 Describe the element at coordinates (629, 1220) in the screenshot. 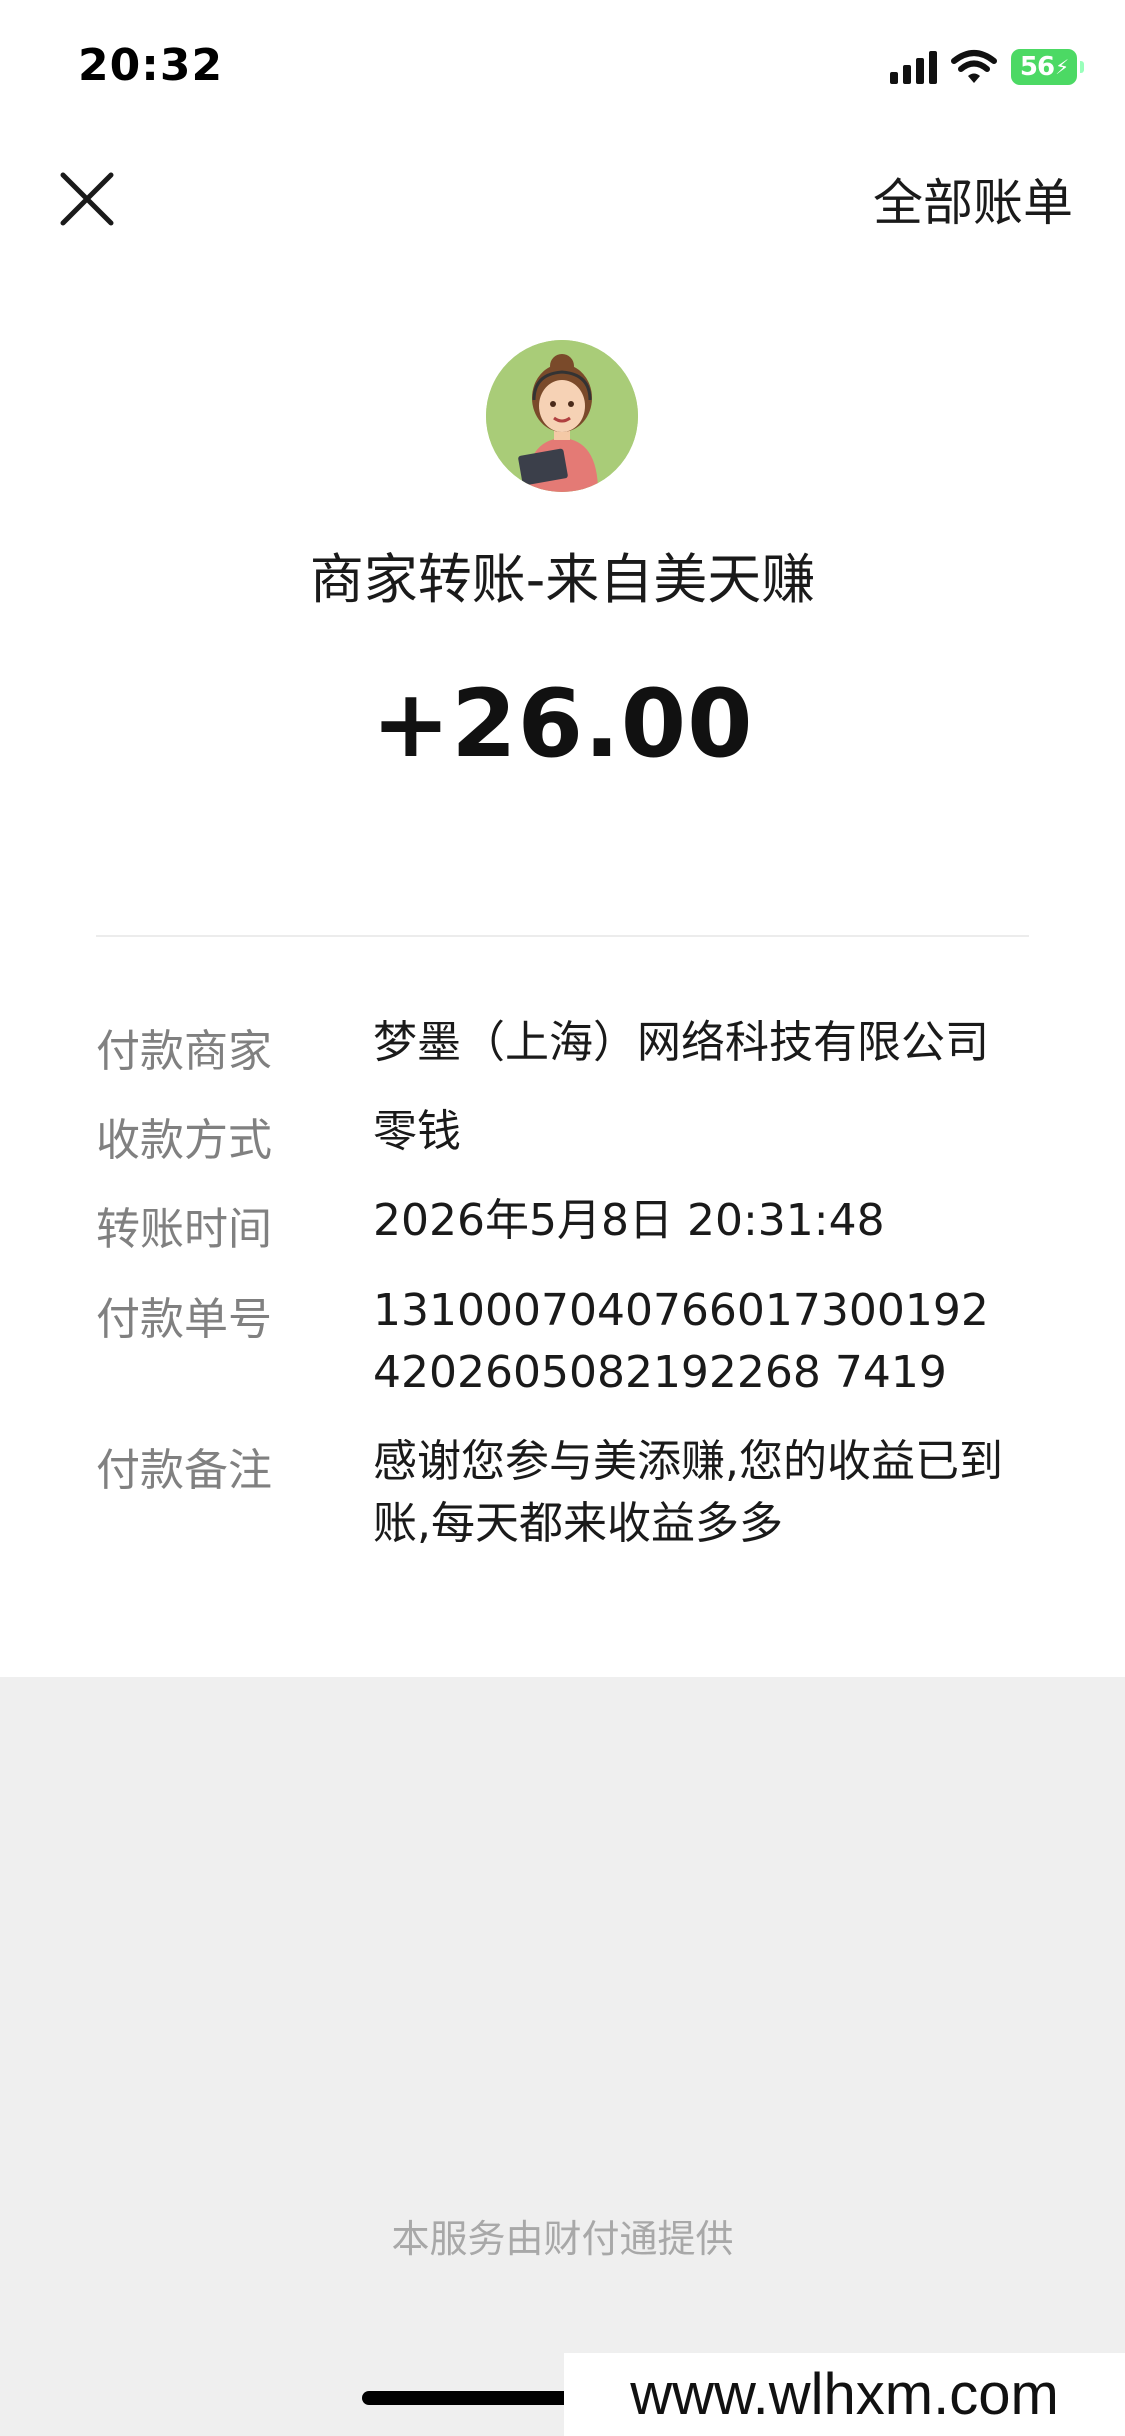

I see `detail-value-transfer-time: 2026年5月8日 20:31:48` at that location.